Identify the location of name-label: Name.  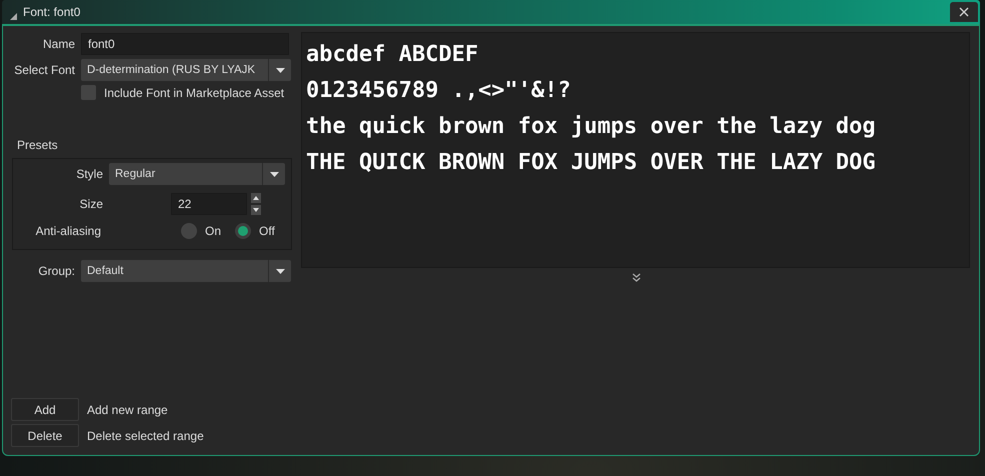
(58, 44).